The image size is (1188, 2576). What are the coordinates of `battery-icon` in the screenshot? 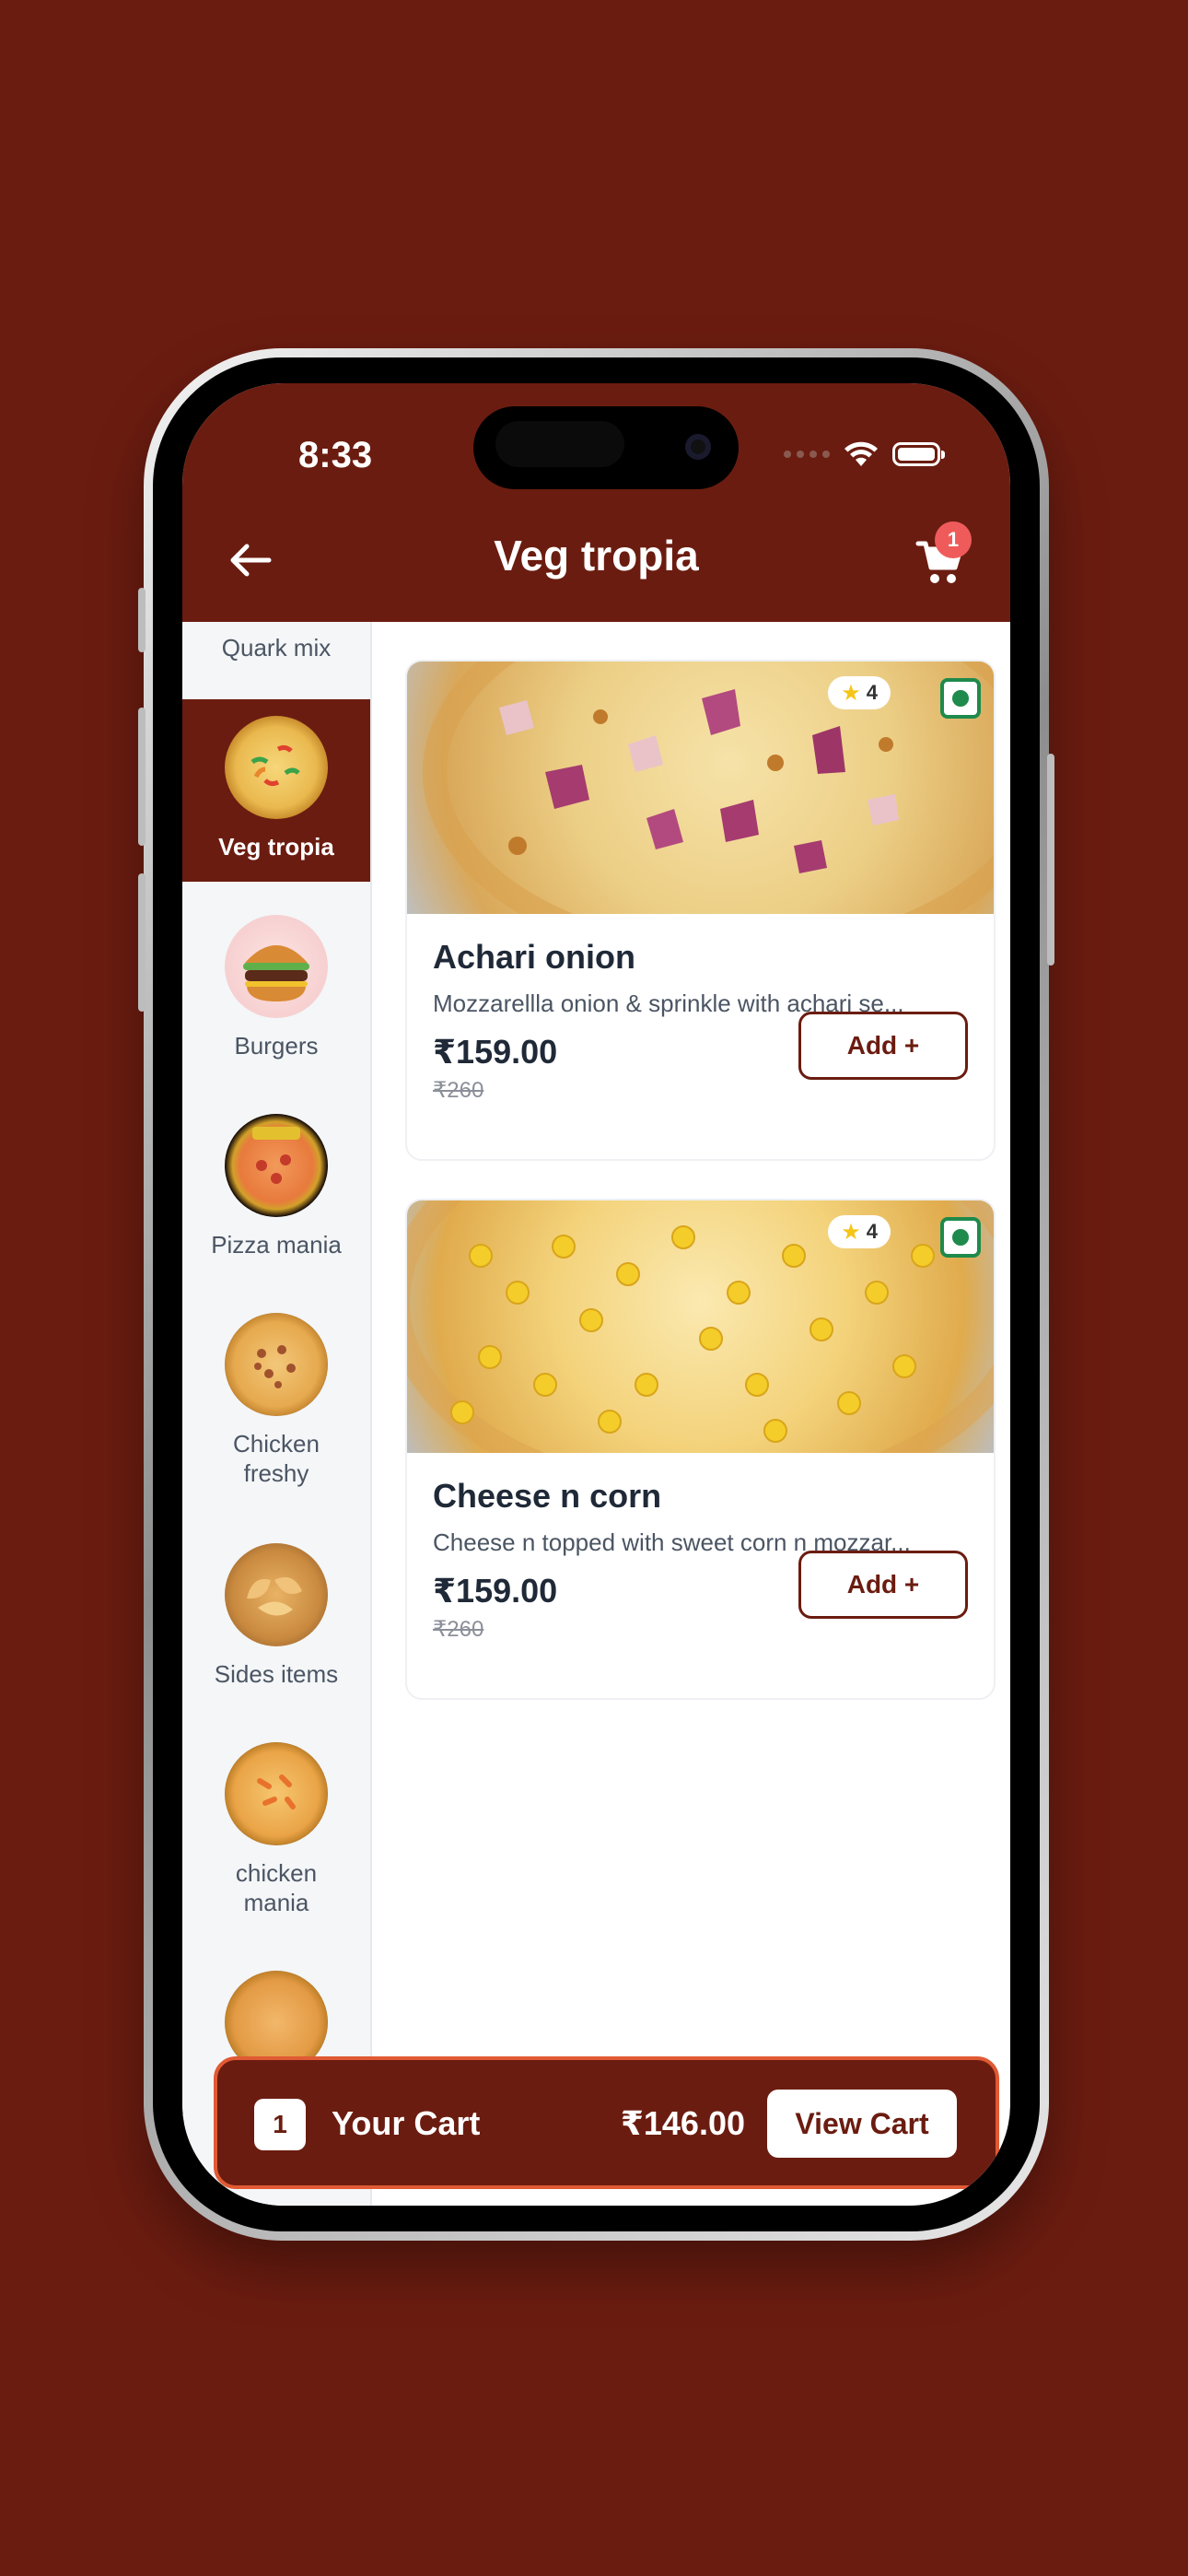 It's located at (918, 454).